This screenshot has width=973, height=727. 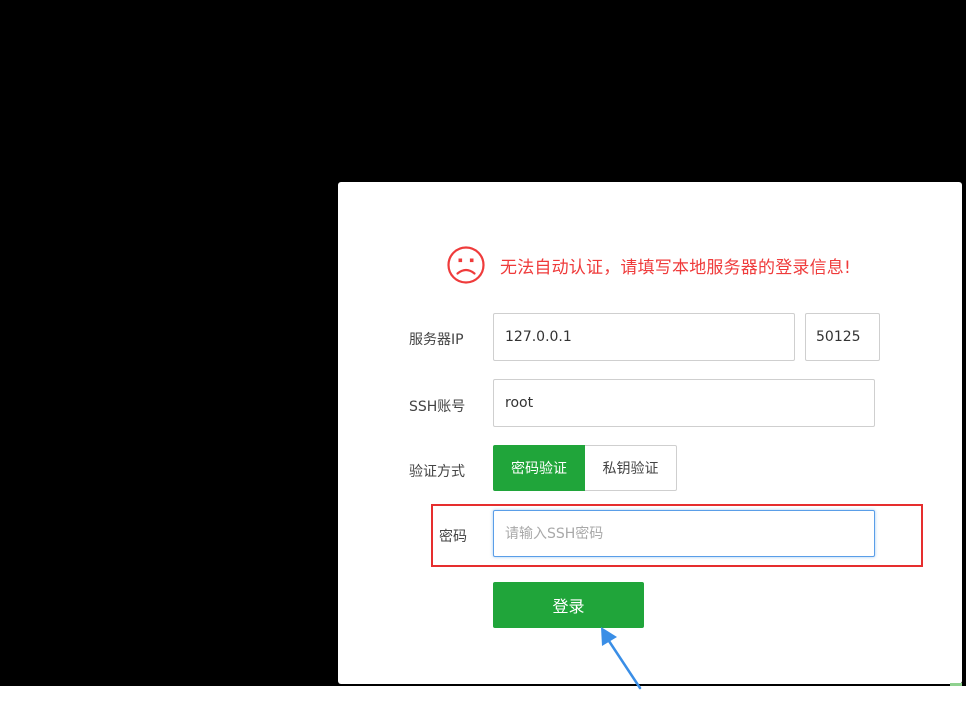 What do you see at coordinates (621, 658) in the screenshot?
I see `pointer-arrow-icon` at bounding box center [621, 658].